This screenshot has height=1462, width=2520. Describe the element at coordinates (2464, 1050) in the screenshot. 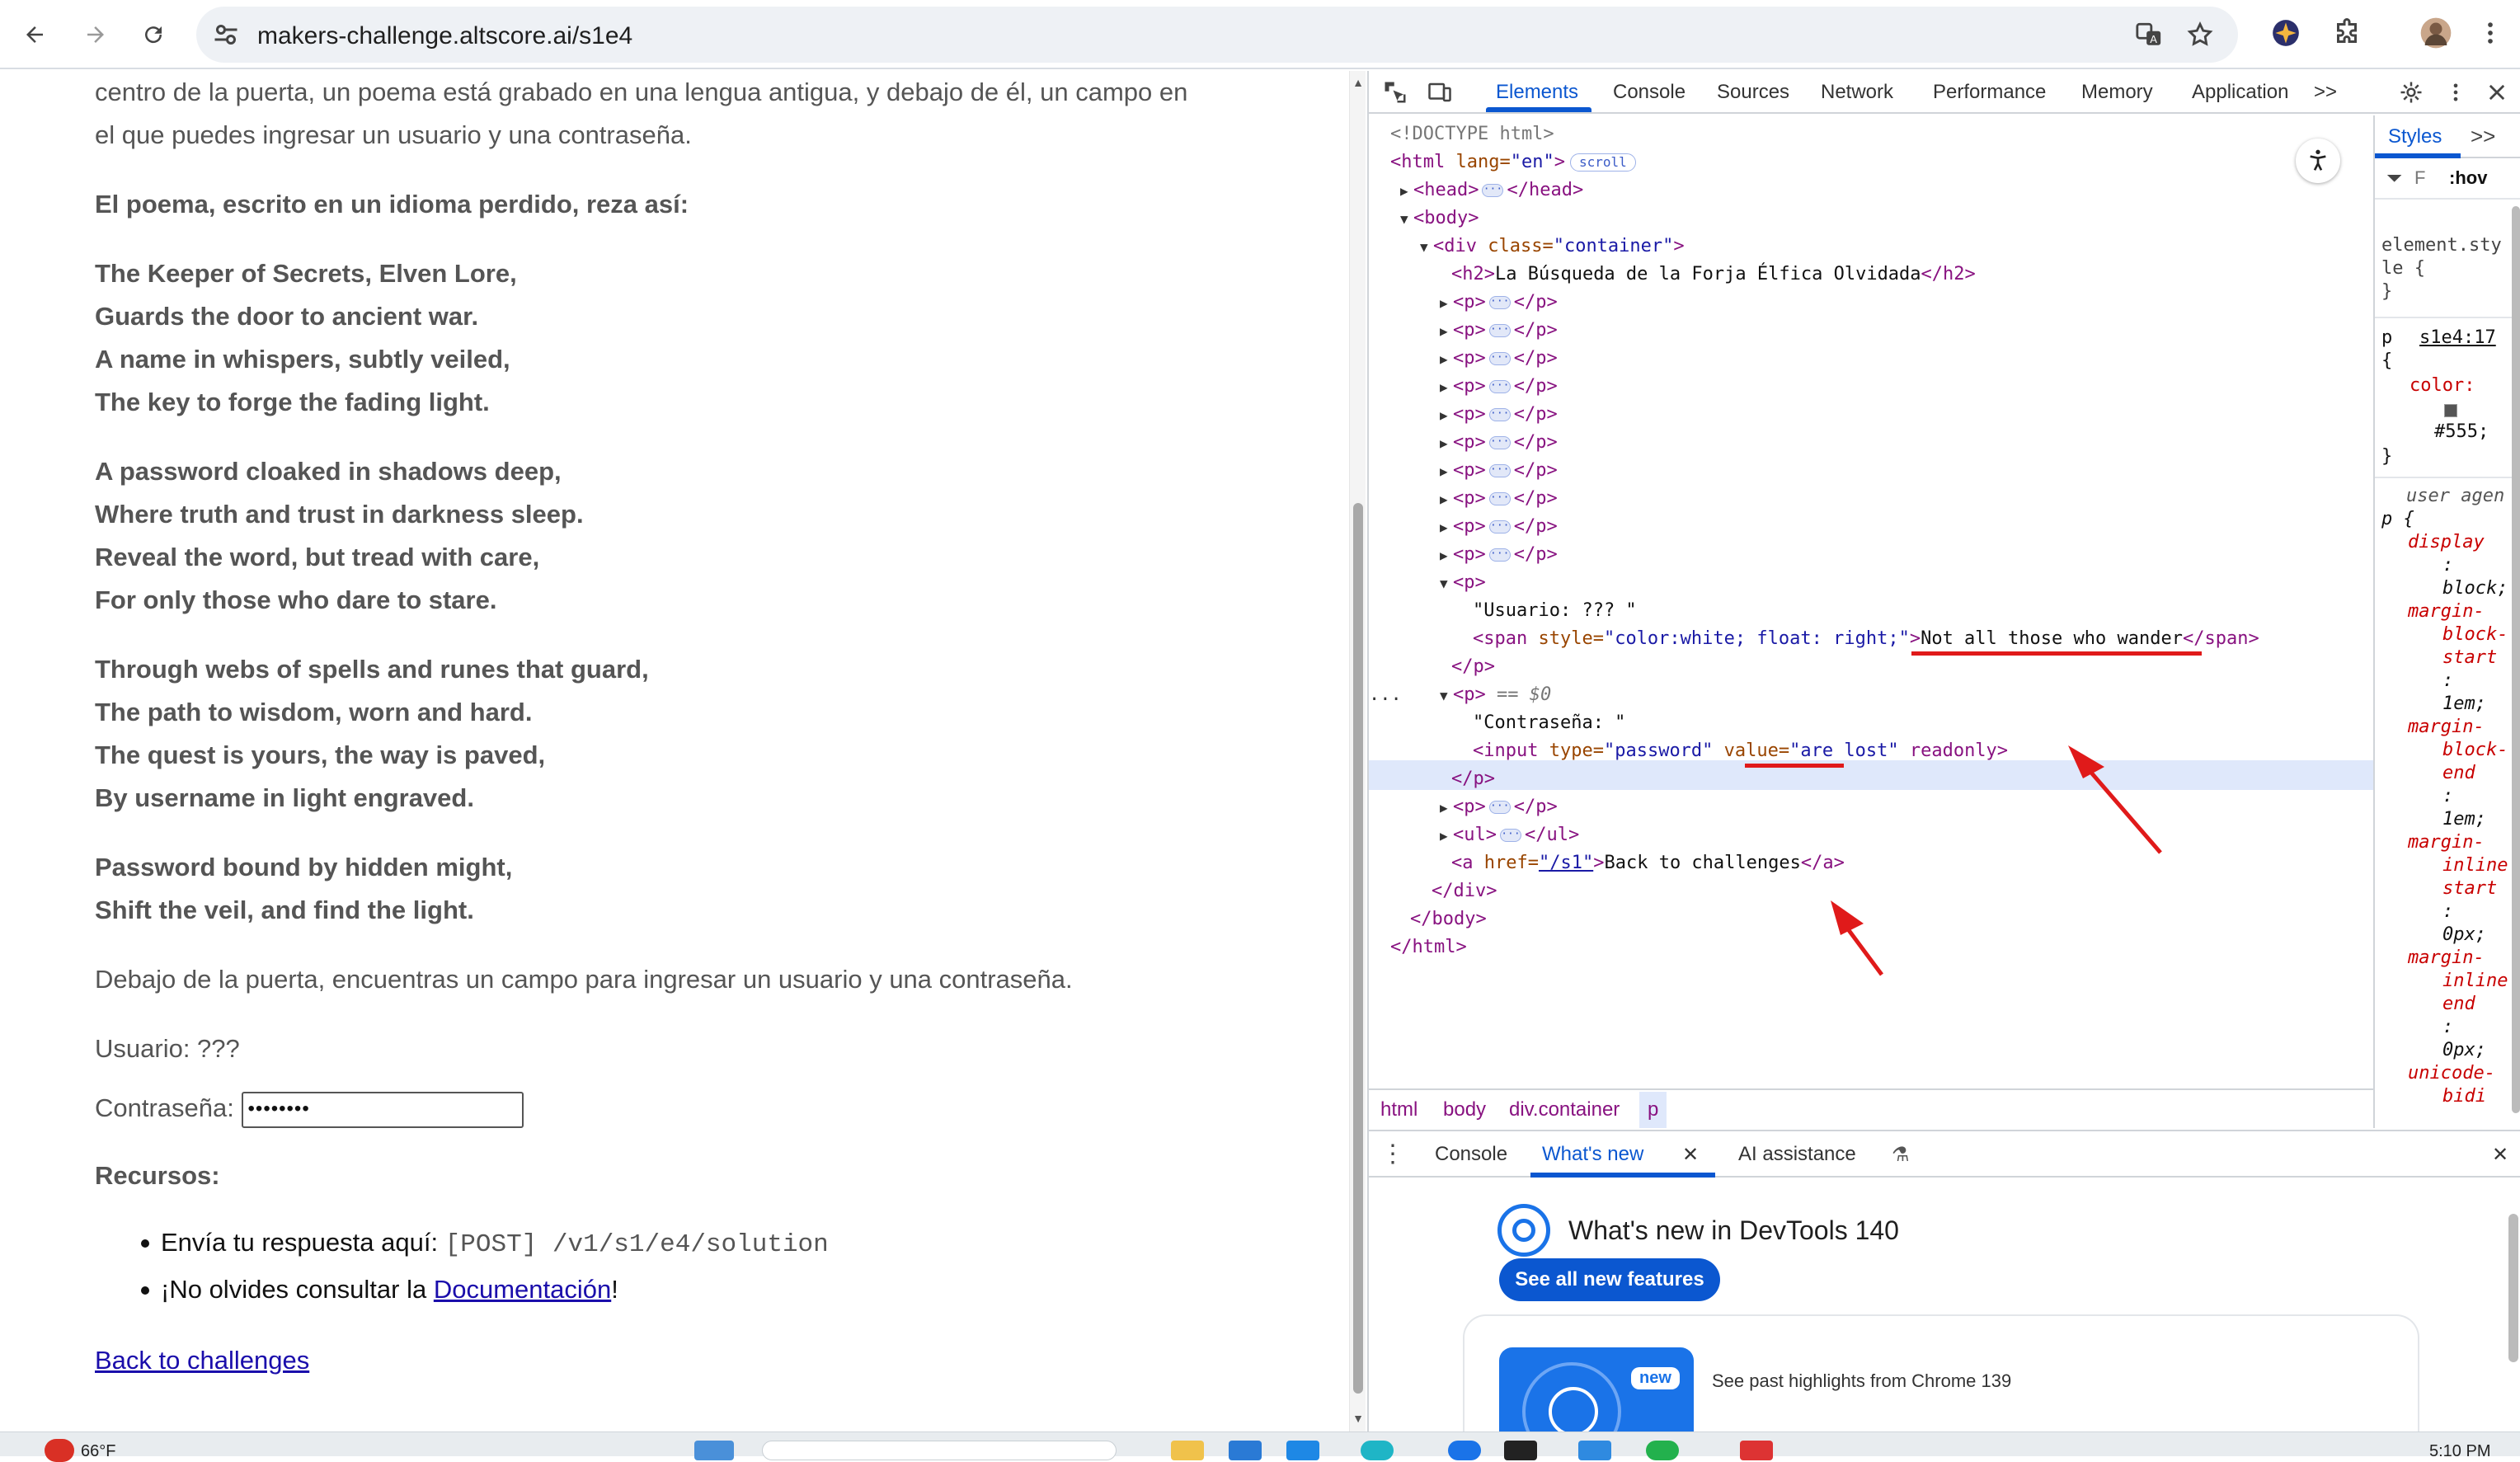

I see `css-value: 0px;` at that location.